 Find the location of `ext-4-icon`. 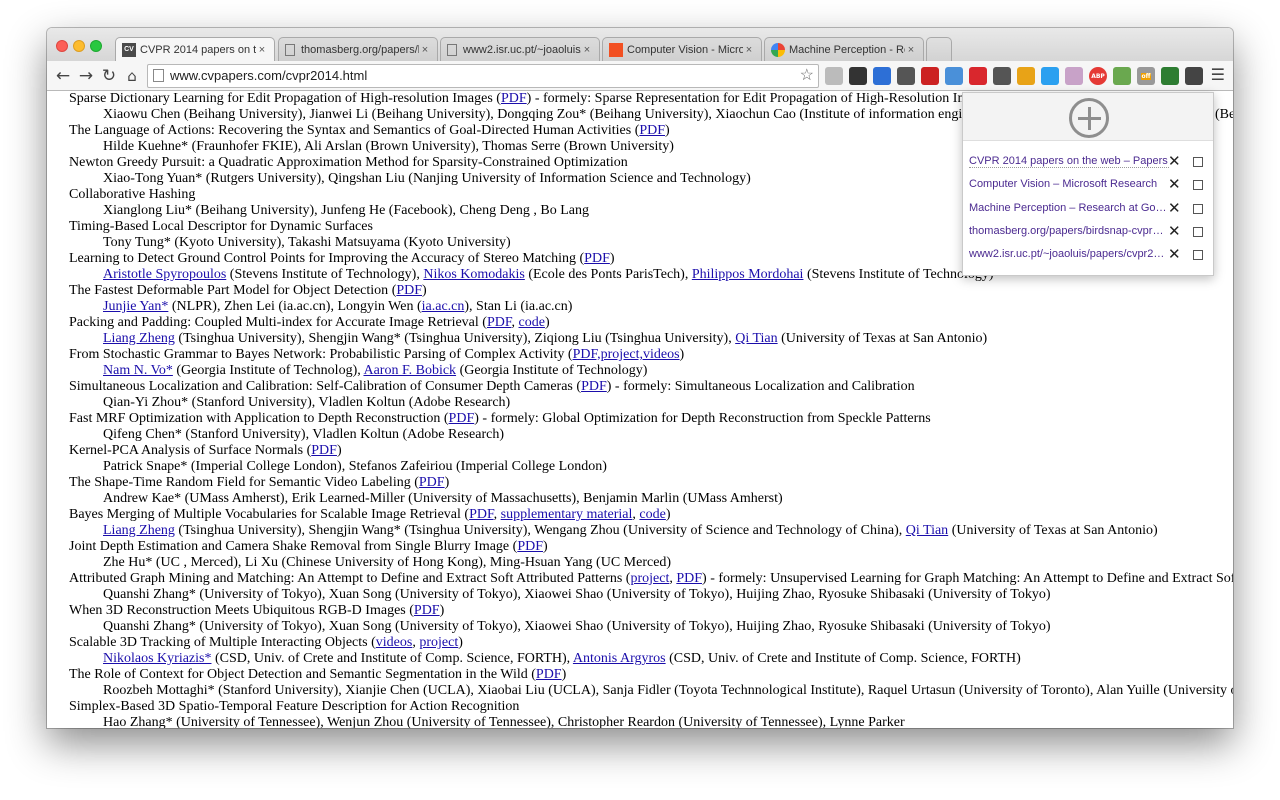

ext-4-icon is located at coordinates (906, 76).